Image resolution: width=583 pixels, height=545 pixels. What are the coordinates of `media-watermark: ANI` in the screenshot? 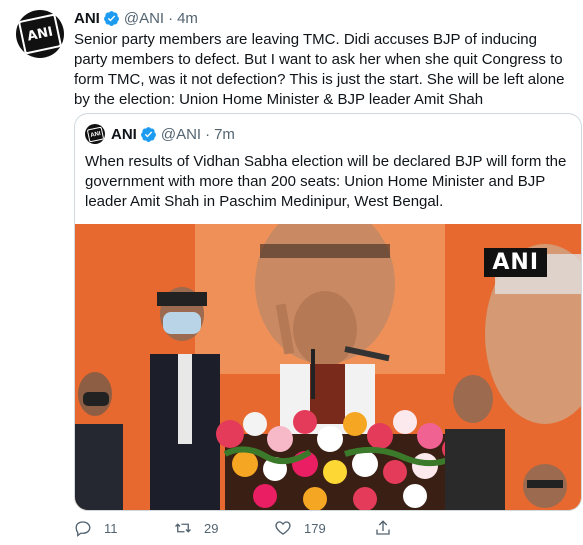 It's located at (515, 262).